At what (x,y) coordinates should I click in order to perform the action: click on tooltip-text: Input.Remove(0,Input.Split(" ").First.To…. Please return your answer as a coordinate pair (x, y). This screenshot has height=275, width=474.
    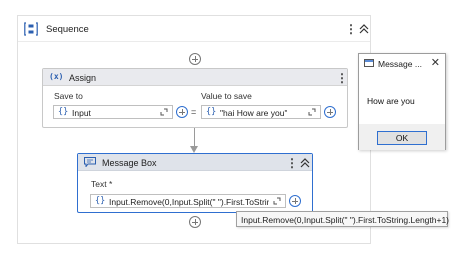
    Looking at the image, I should click on (345, 220).